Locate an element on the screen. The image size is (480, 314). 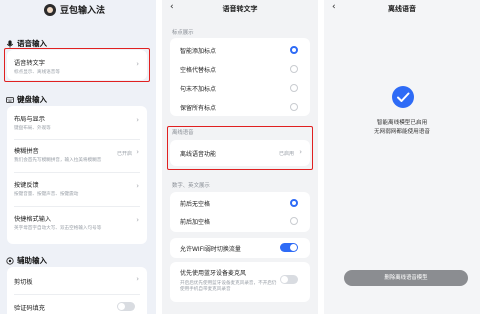
section-keyboard: 键盘输入 is located at coordinates (26, 99).